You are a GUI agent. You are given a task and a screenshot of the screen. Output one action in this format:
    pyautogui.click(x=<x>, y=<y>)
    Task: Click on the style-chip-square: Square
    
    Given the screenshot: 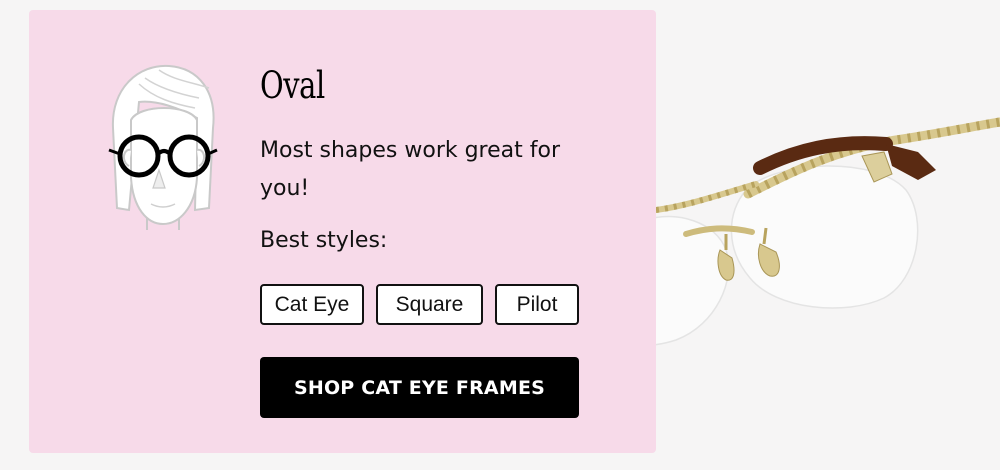 What is the action you would take?
    pyautogui.click(x=429, y=304)
    